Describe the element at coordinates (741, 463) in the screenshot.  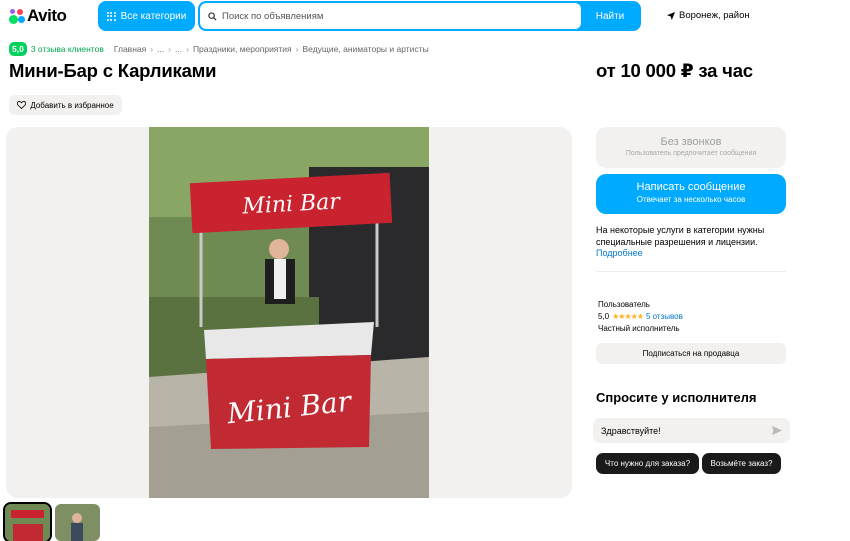
I see `quick-question-chip: Возьмёте заказ?` at that location.